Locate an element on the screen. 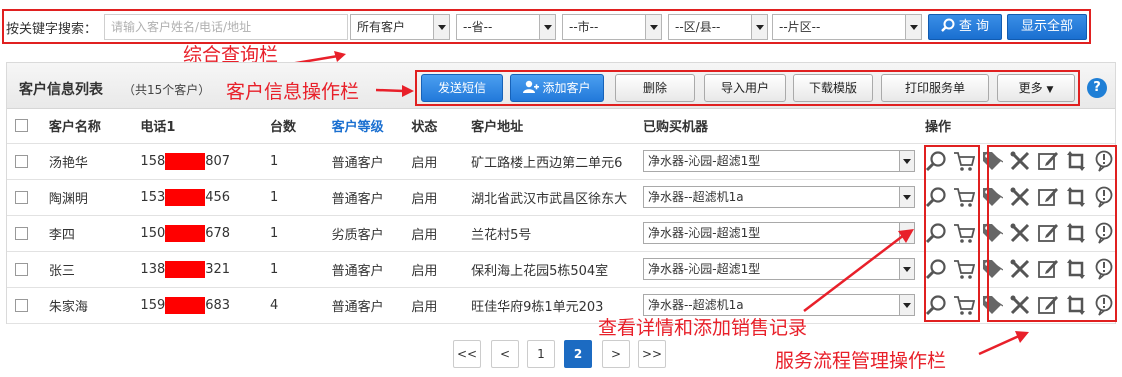 Image resolution: width=1122 pixels, height=377 pixels. pager-page-2: 2 is located at coordinates (578, 354).